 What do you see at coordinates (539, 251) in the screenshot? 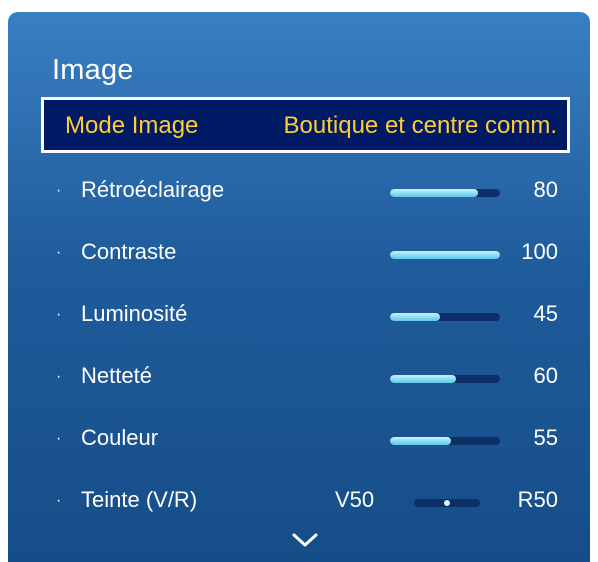
I see `contrast-value: 100` at bounding box center [539, 251].